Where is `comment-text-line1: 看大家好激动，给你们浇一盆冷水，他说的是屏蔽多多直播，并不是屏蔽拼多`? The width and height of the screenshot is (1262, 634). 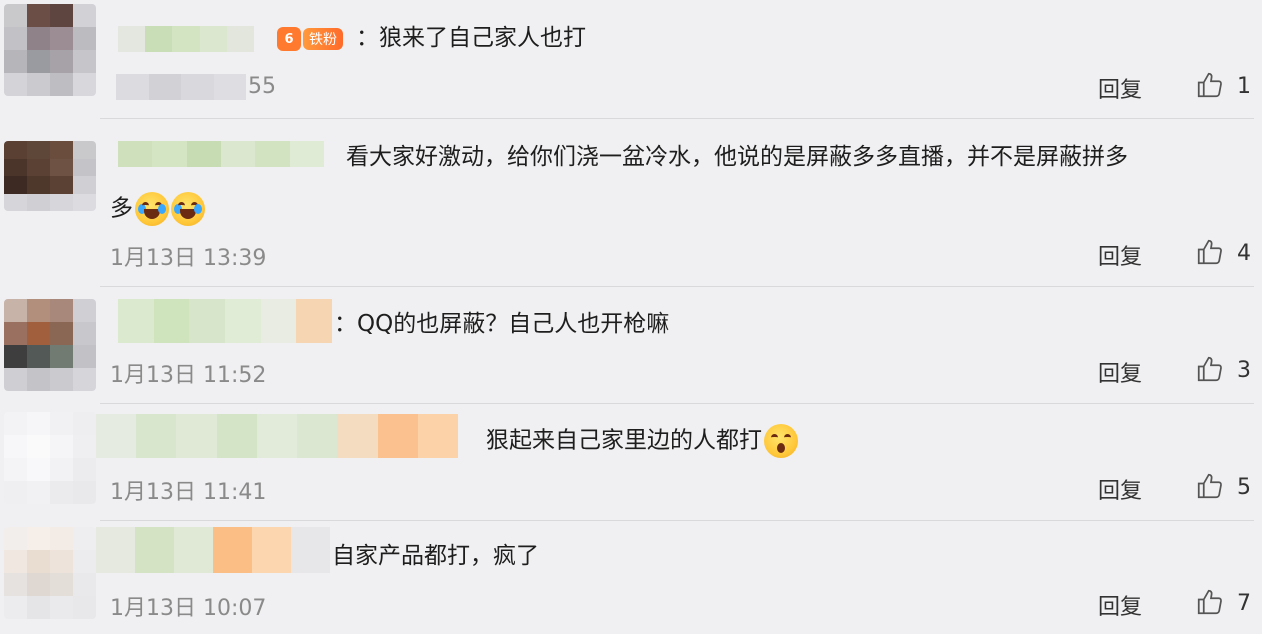
comment-text-line1: 看大家好激动，给你们浇一盆冷水，他说的是屏蔽多多直播，并不是屏蔽拼多 is located at coordinates (737, 157).